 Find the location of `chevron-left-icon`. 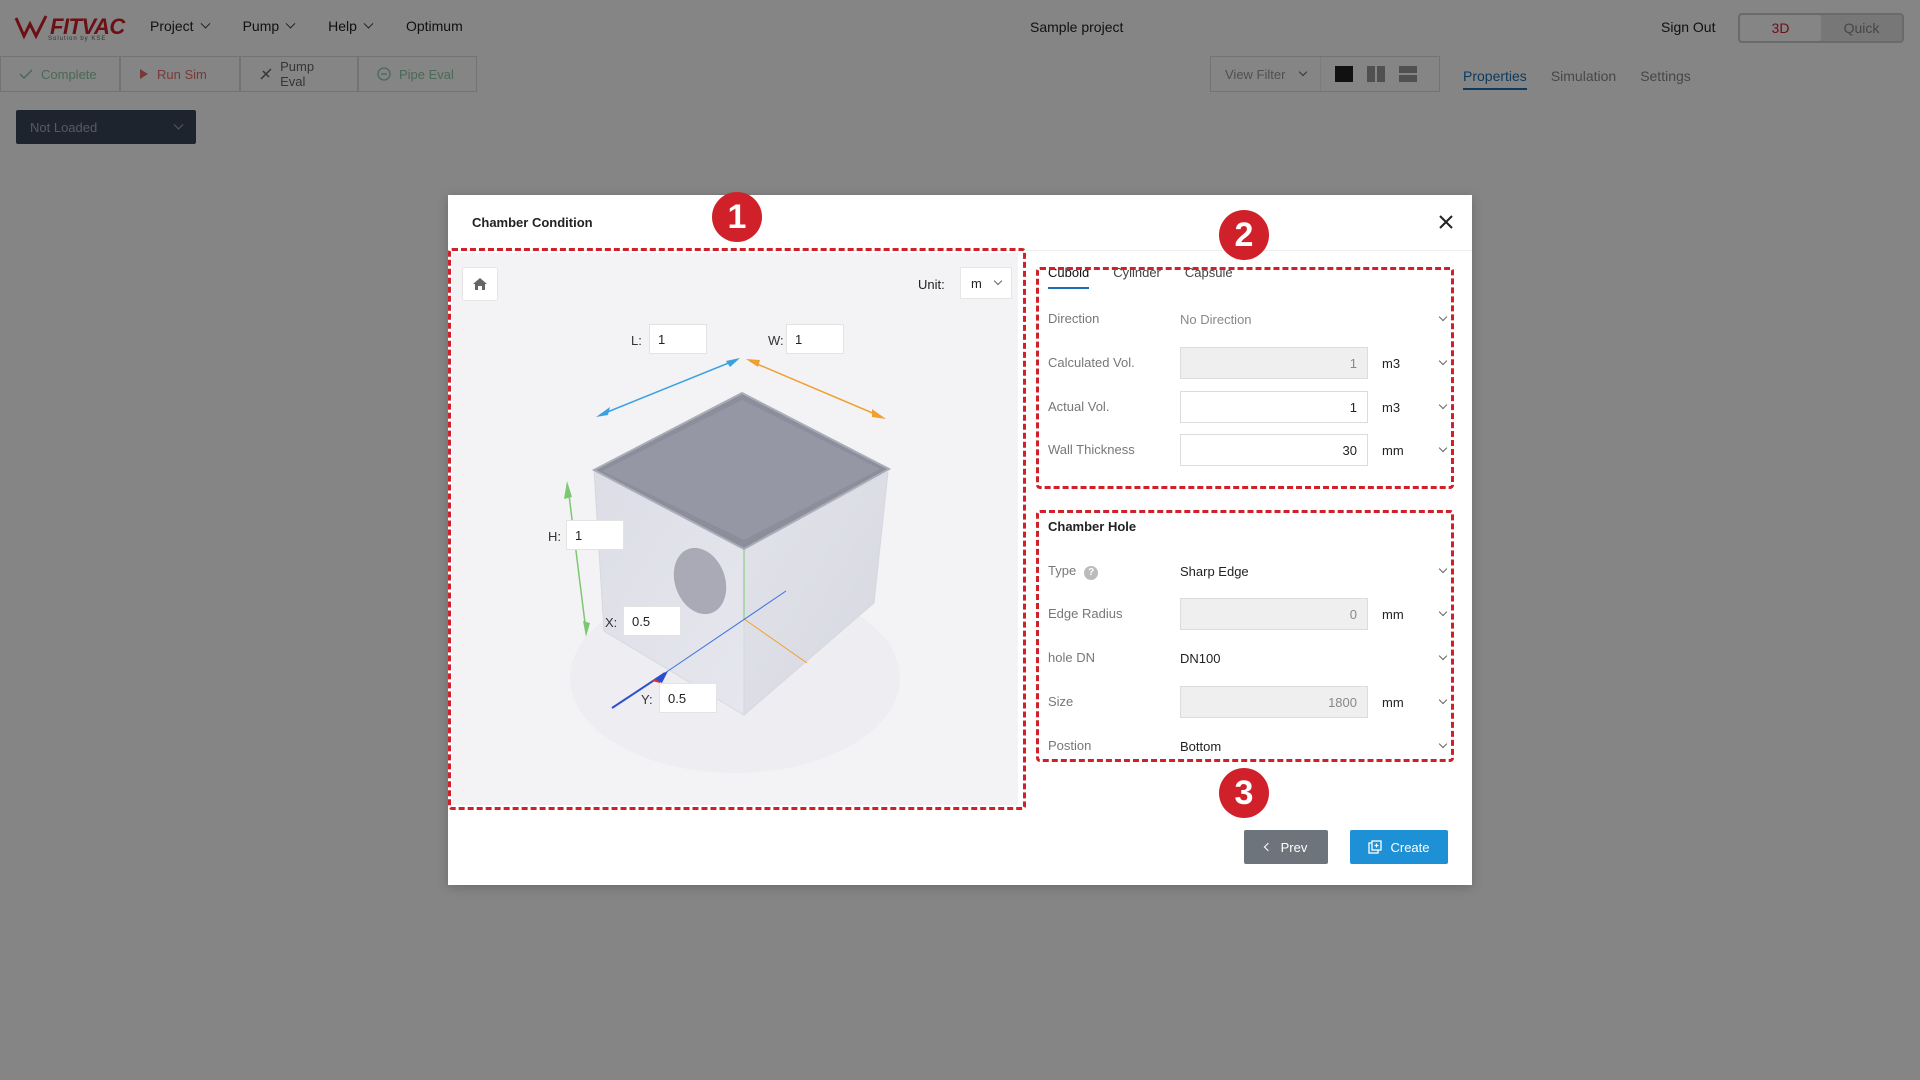

chevron-left-icon is located at coordinates (1267, 847).